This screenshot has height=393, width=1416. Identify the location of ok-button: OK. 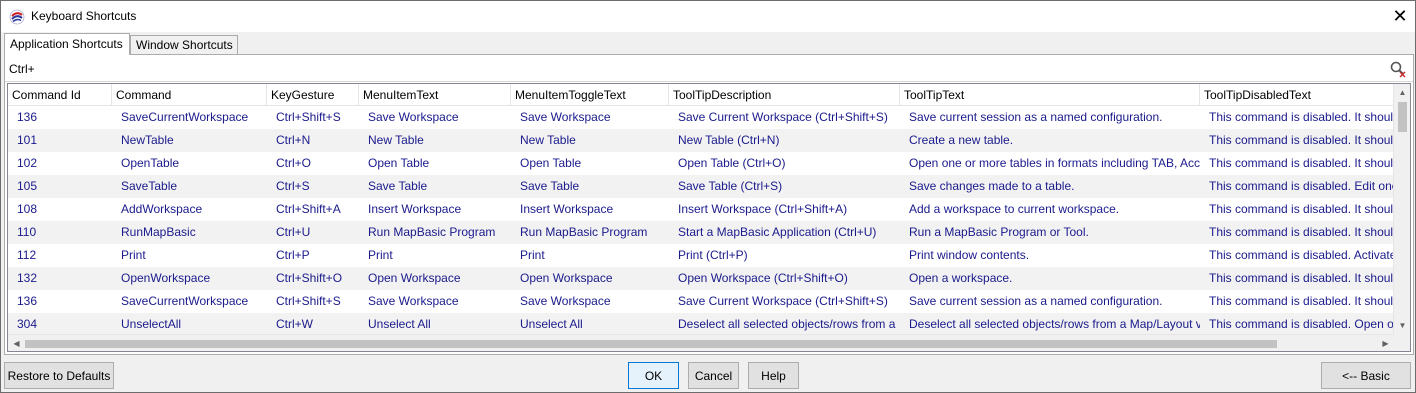
(653, 375).